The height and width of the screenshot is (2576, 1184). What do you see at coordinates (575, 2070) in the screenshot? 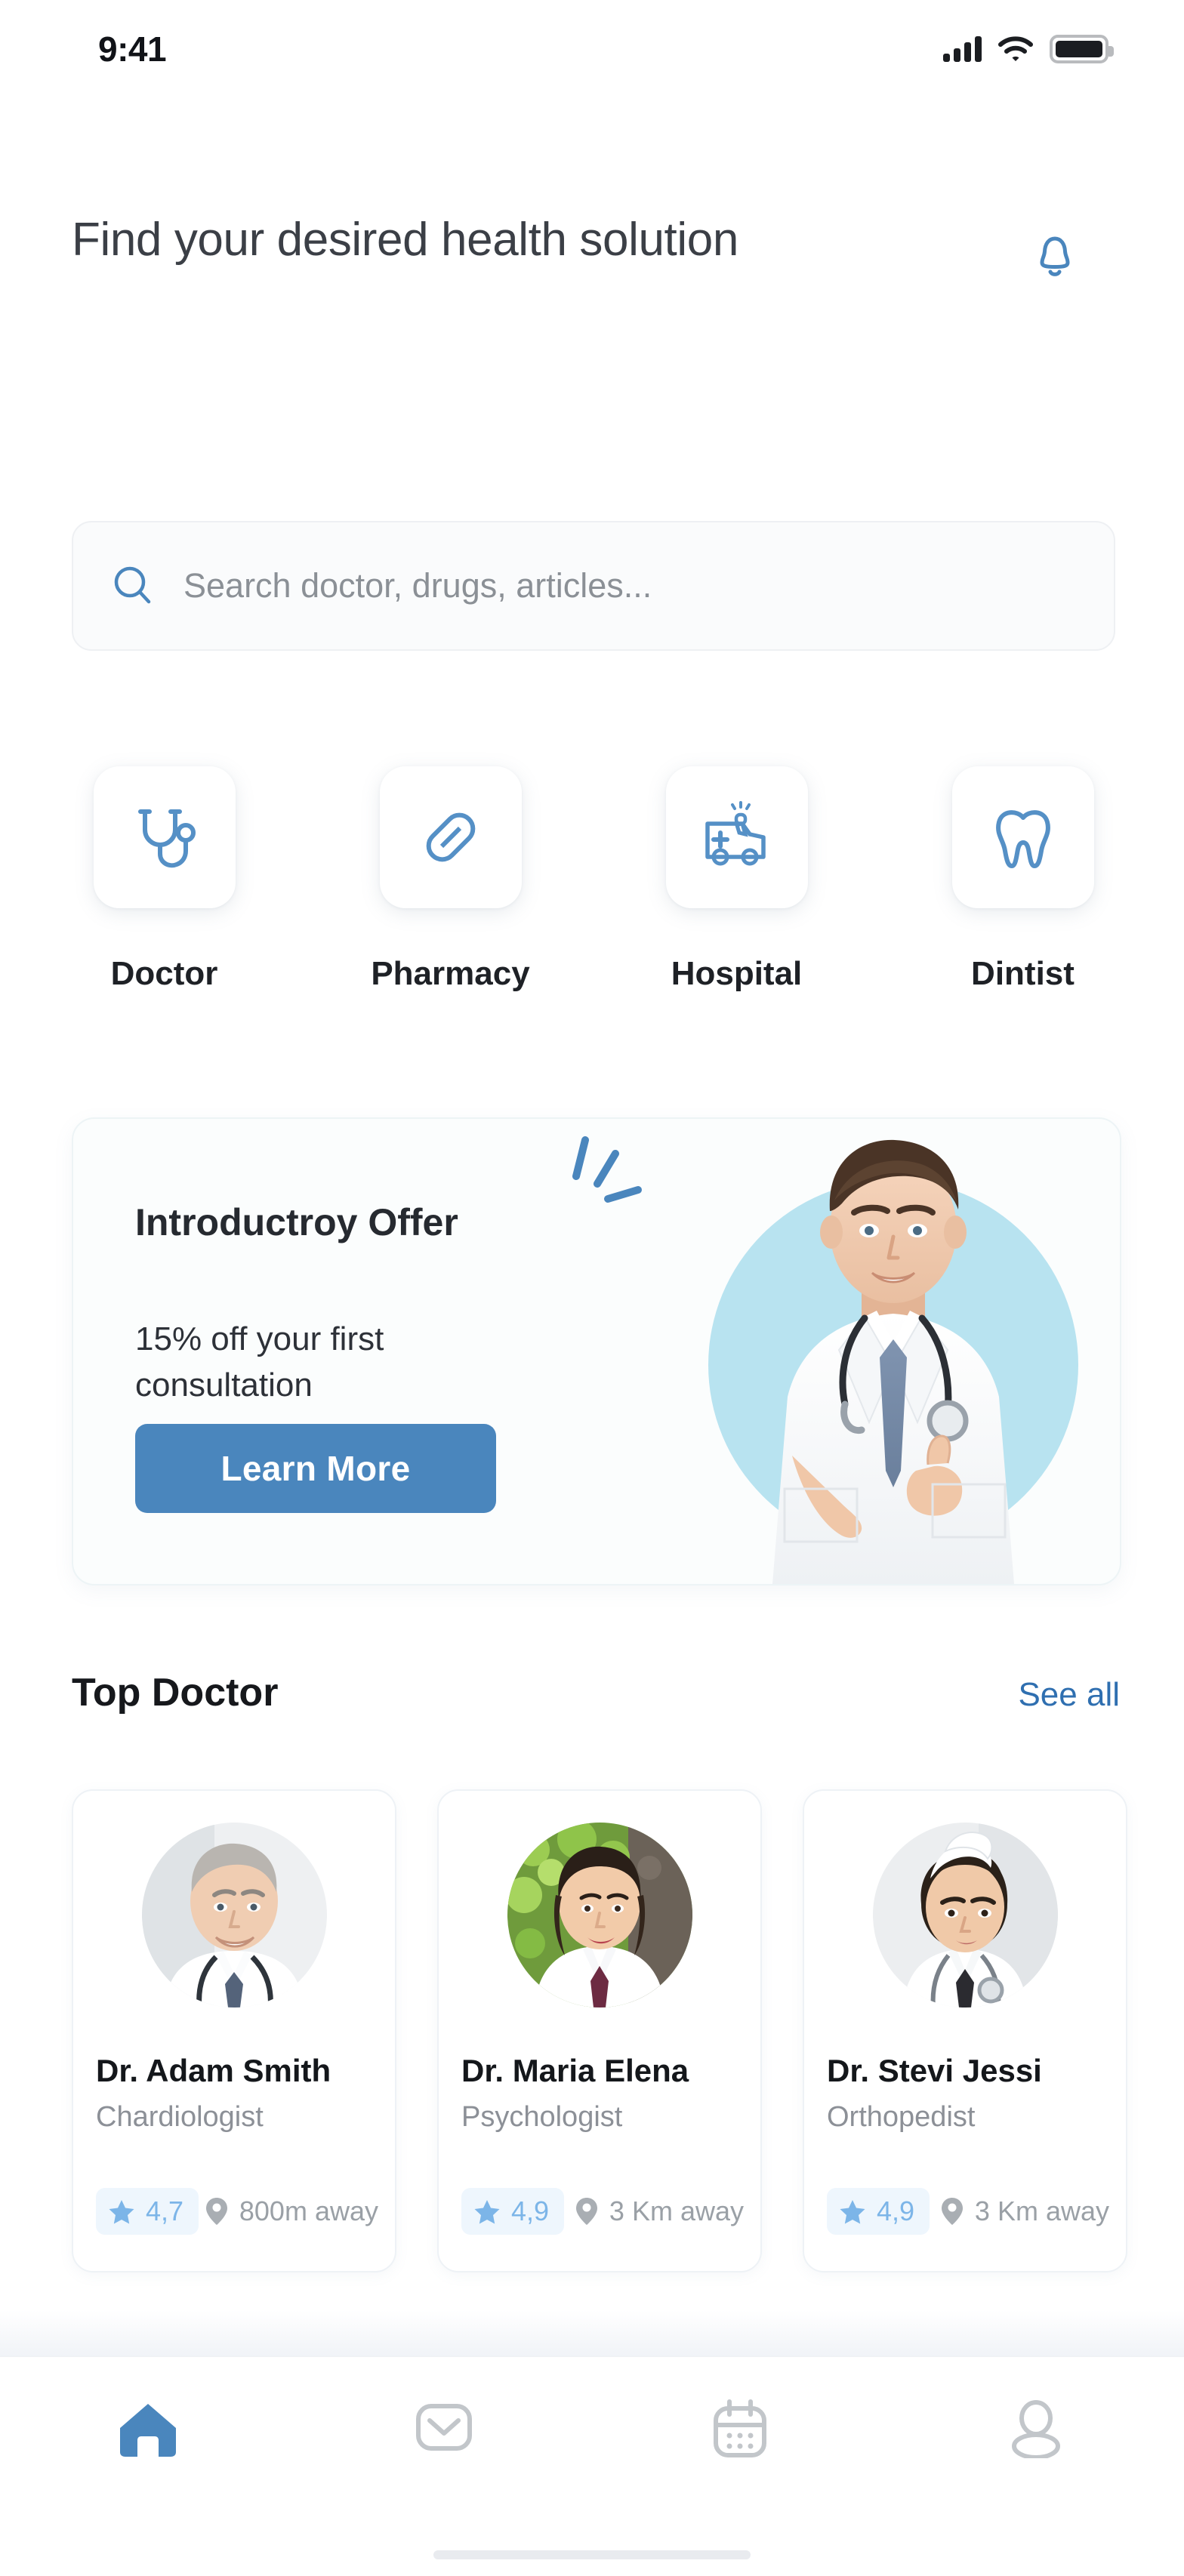
I see `doctor-name: Dr. Maria Elena` at bounding box center [575, 2070].